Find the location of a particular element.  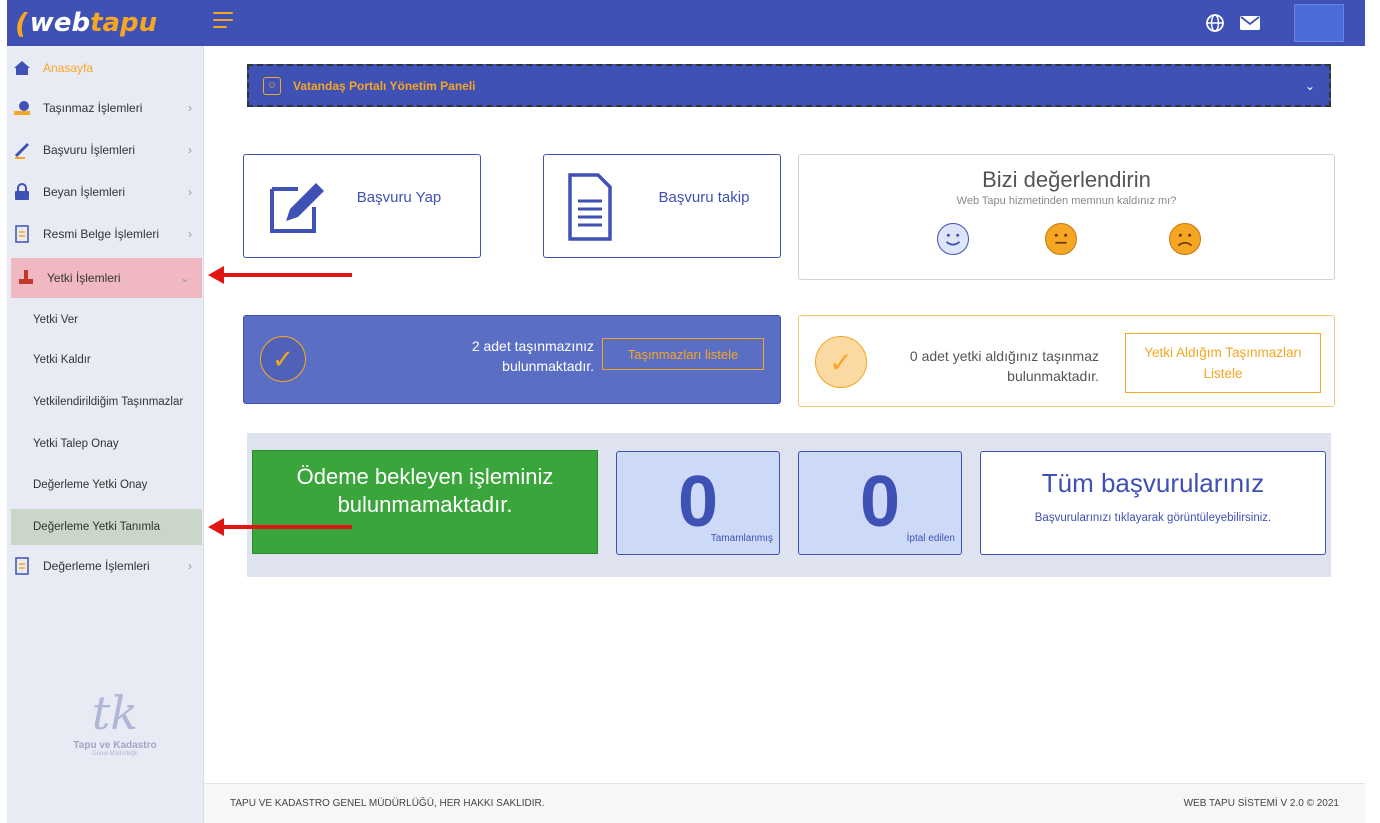

logo-accent-text: tapu is located at coordinates (124, 23).